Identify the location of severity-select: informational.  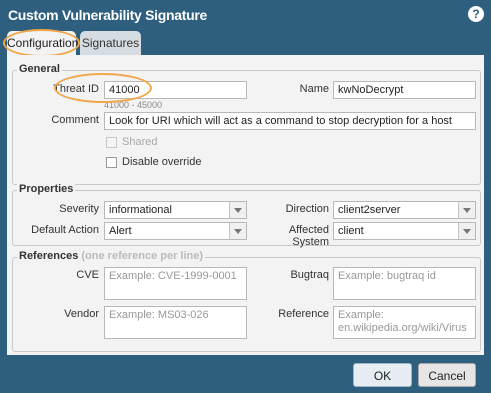
(175, 210).